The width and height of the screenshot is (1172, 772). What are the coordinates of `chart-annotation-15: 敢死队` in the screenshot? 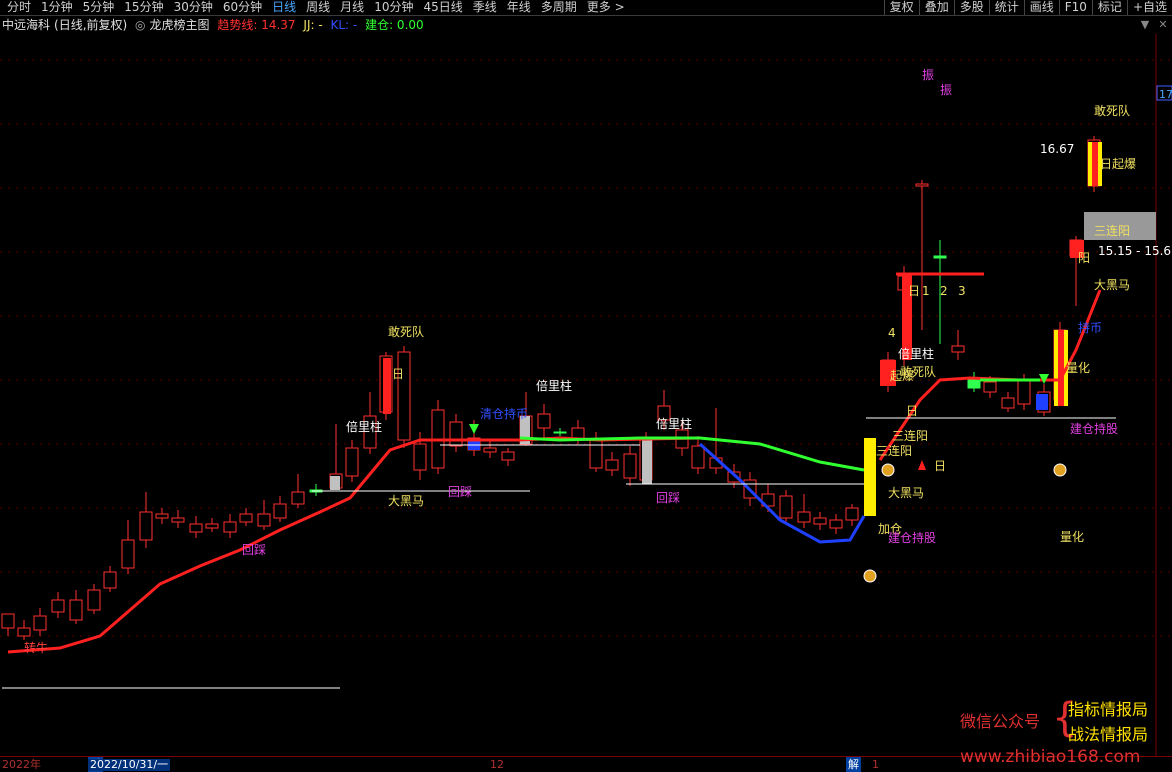 It's located at (1112, 110).